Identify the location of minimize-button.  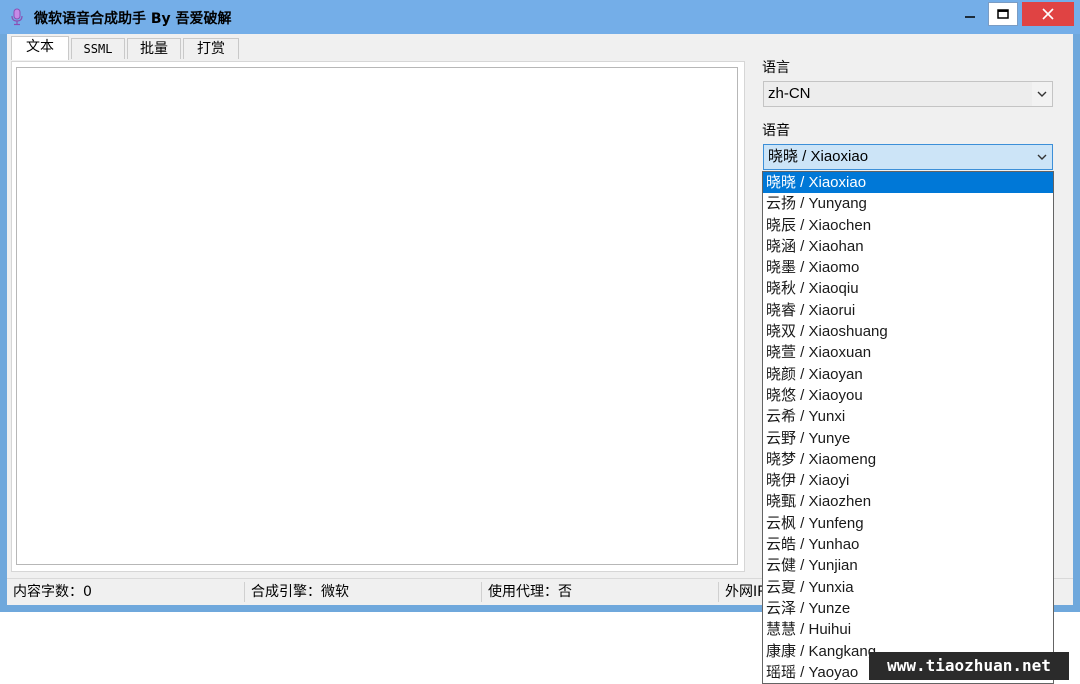
(970, 14).